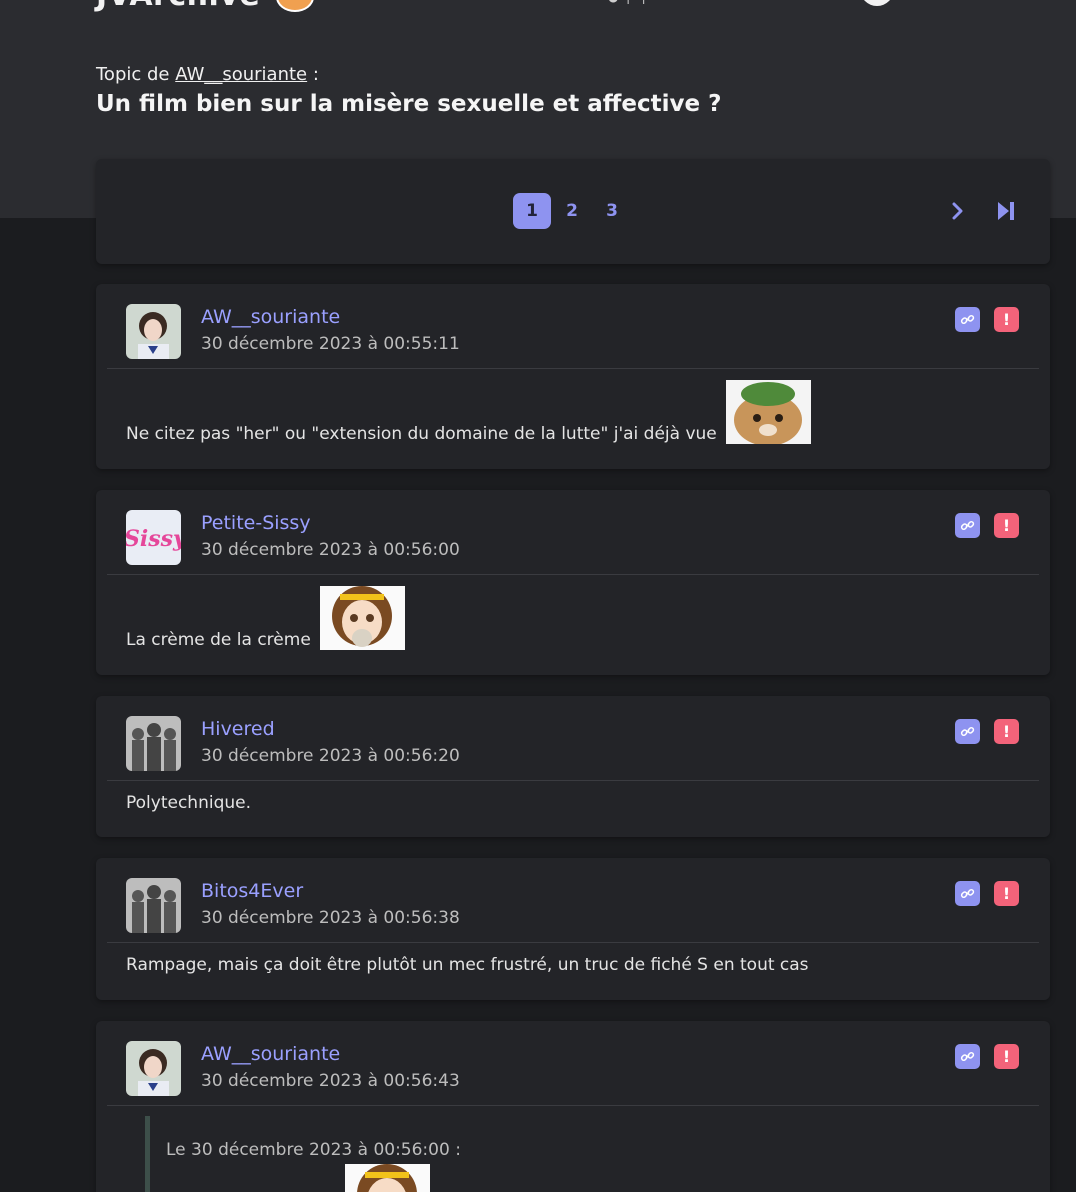  I want to click on post-date: 30 décembre 2023 à 00:55:11, so click(330, 344).